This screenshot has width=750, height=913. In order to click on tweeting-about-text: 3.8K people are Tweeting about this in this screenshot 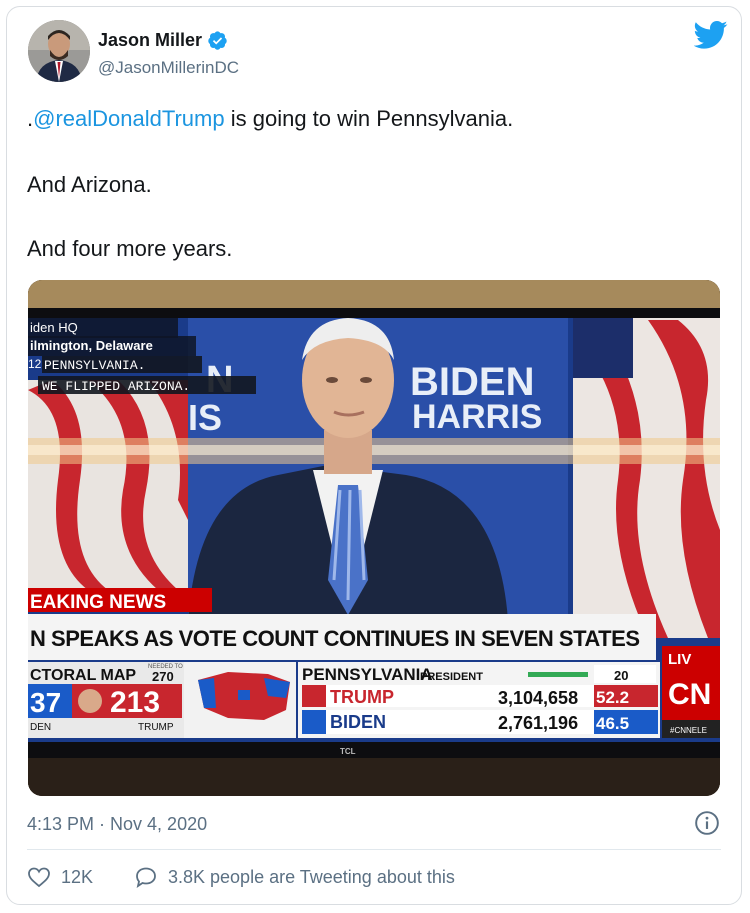, I will do `click(311, 876)`.